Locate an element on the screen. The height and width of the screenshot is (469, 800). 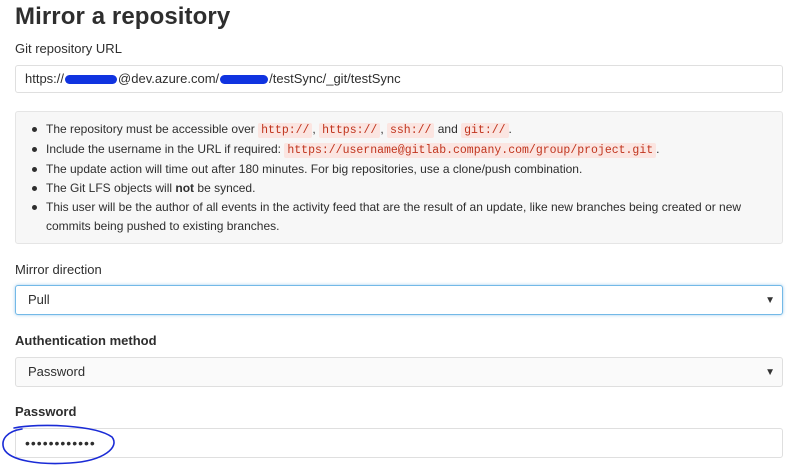
password-input: •••••••••••• is located at coordinates (399, 443).